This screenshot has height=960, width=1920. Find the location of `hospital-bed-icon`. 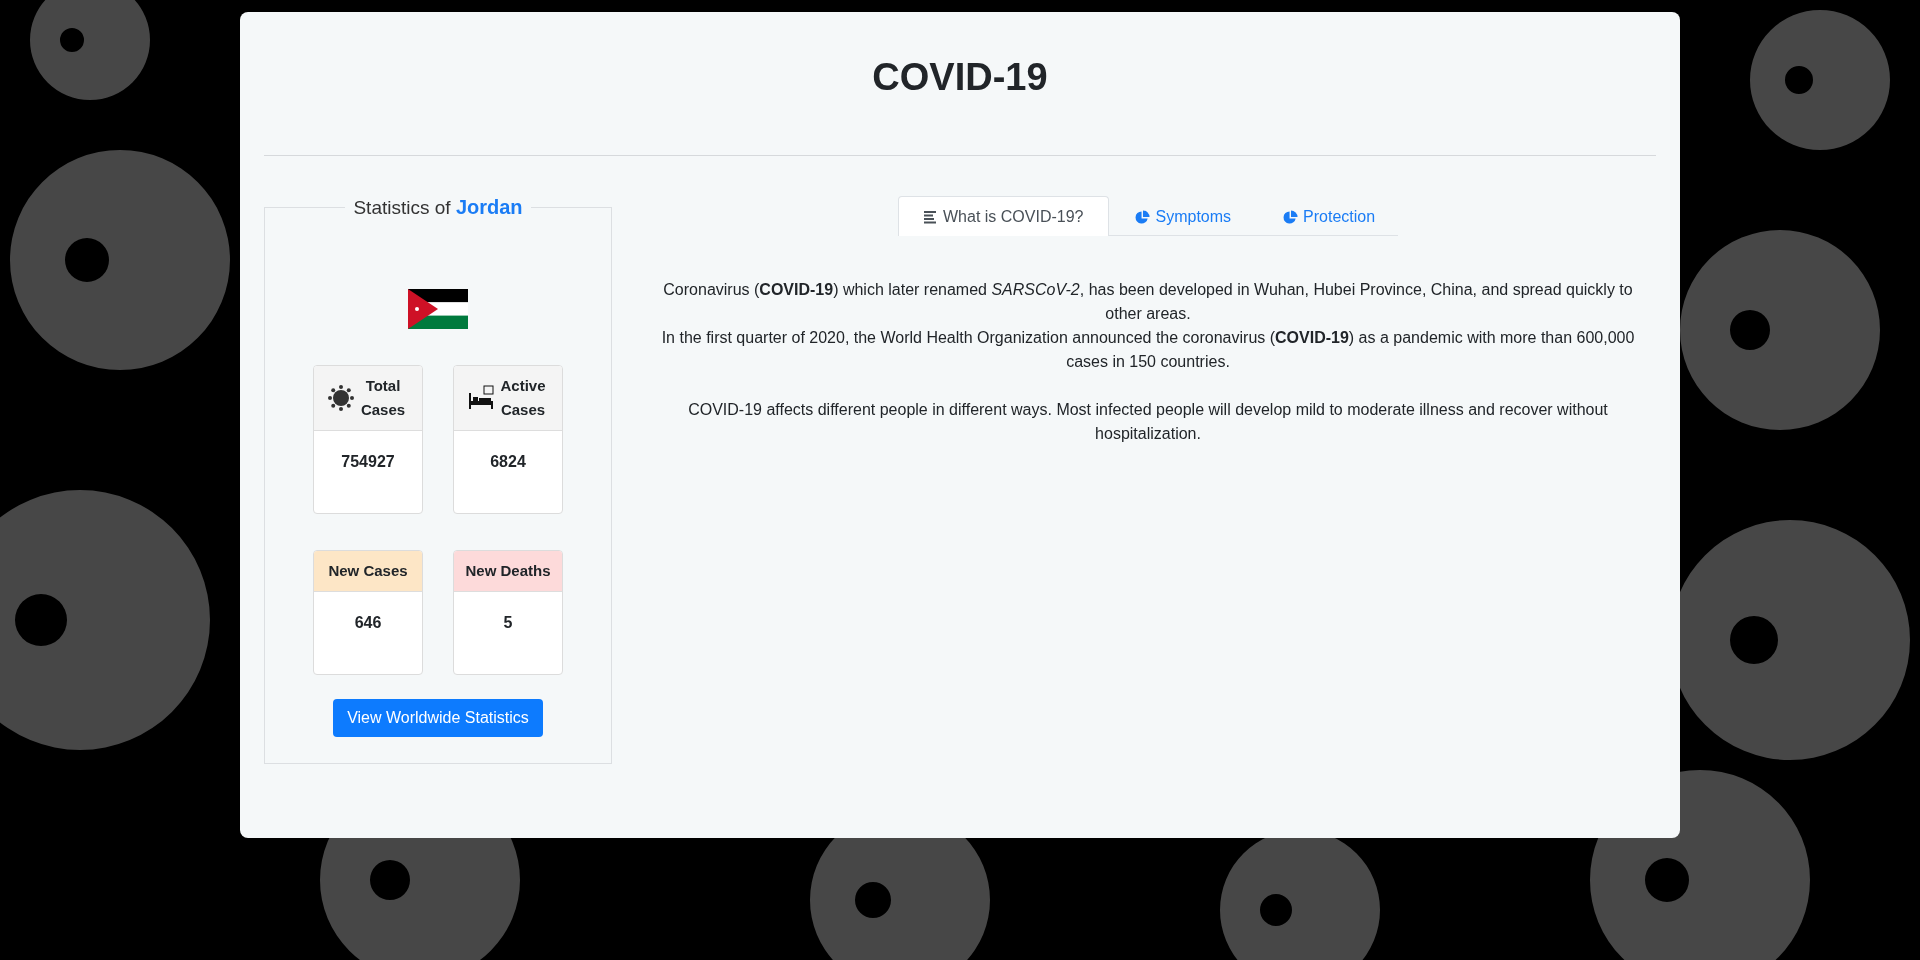

hospital-bed-icon is located at coordinates (481, 398).